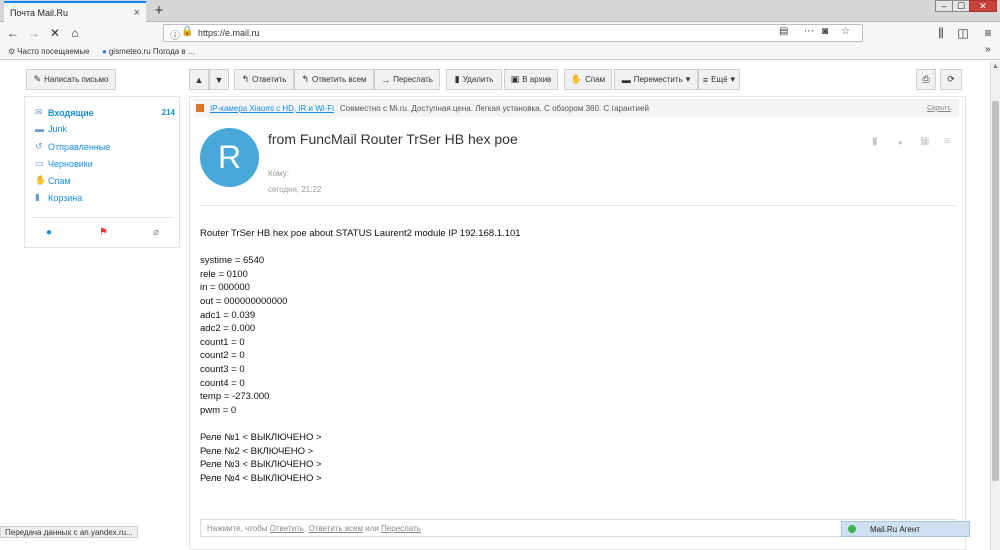 The image size is (1000, 550). I want to click on print-icon: ⎙, so click(926, 79).